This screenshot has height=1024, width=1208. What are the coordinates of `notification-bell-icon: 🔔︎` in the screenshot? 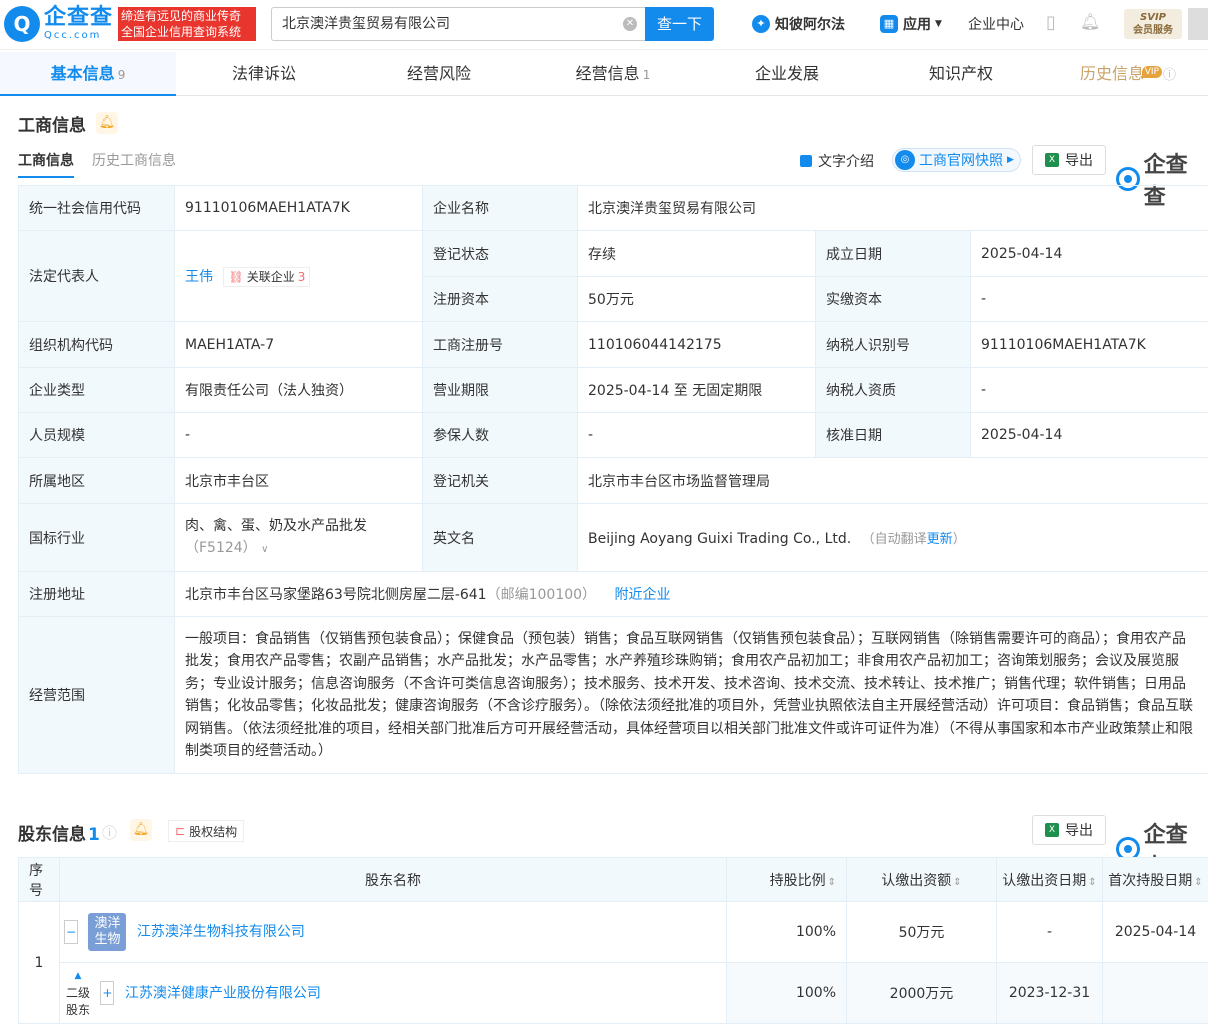 It's located at (1090, 21).